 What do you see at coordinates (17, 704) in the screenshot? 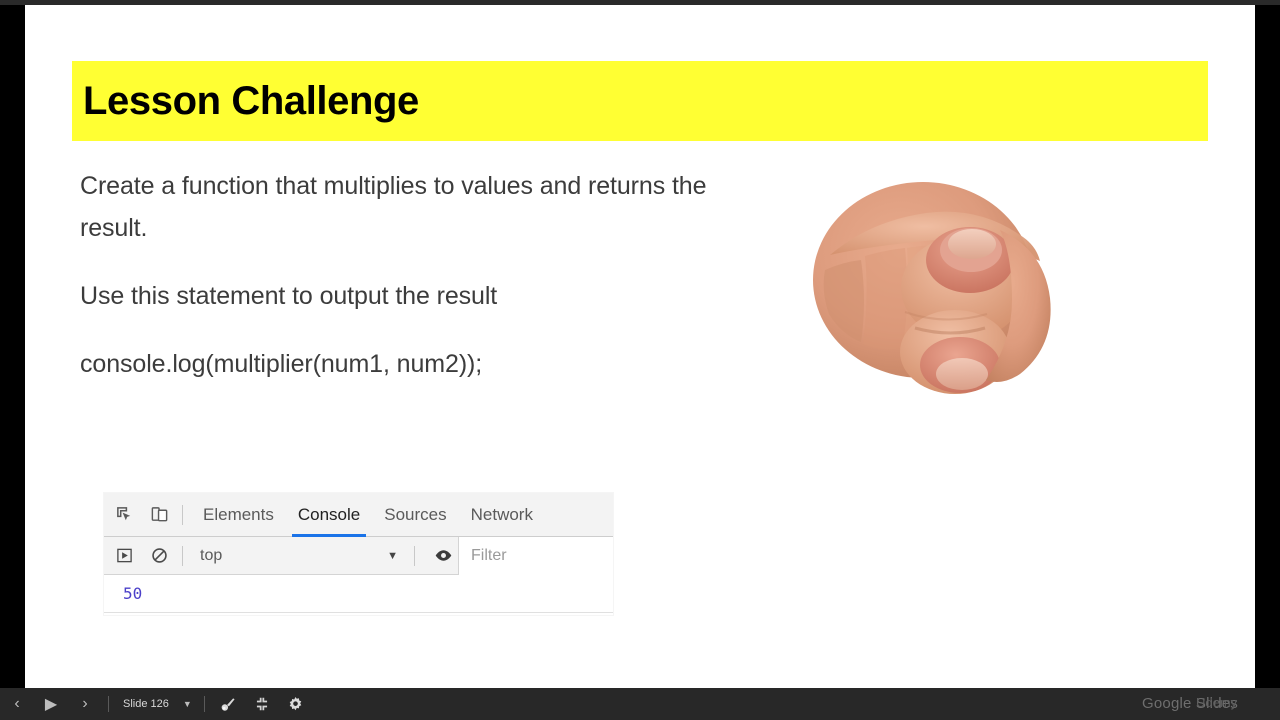
I see `previous-slide-button: ‹` at bounding box center [17, 704].